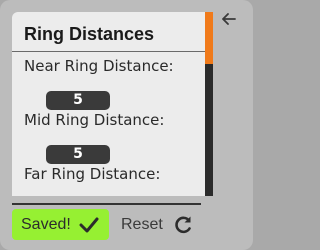  I want to click on check-icon, so click(89, 225).